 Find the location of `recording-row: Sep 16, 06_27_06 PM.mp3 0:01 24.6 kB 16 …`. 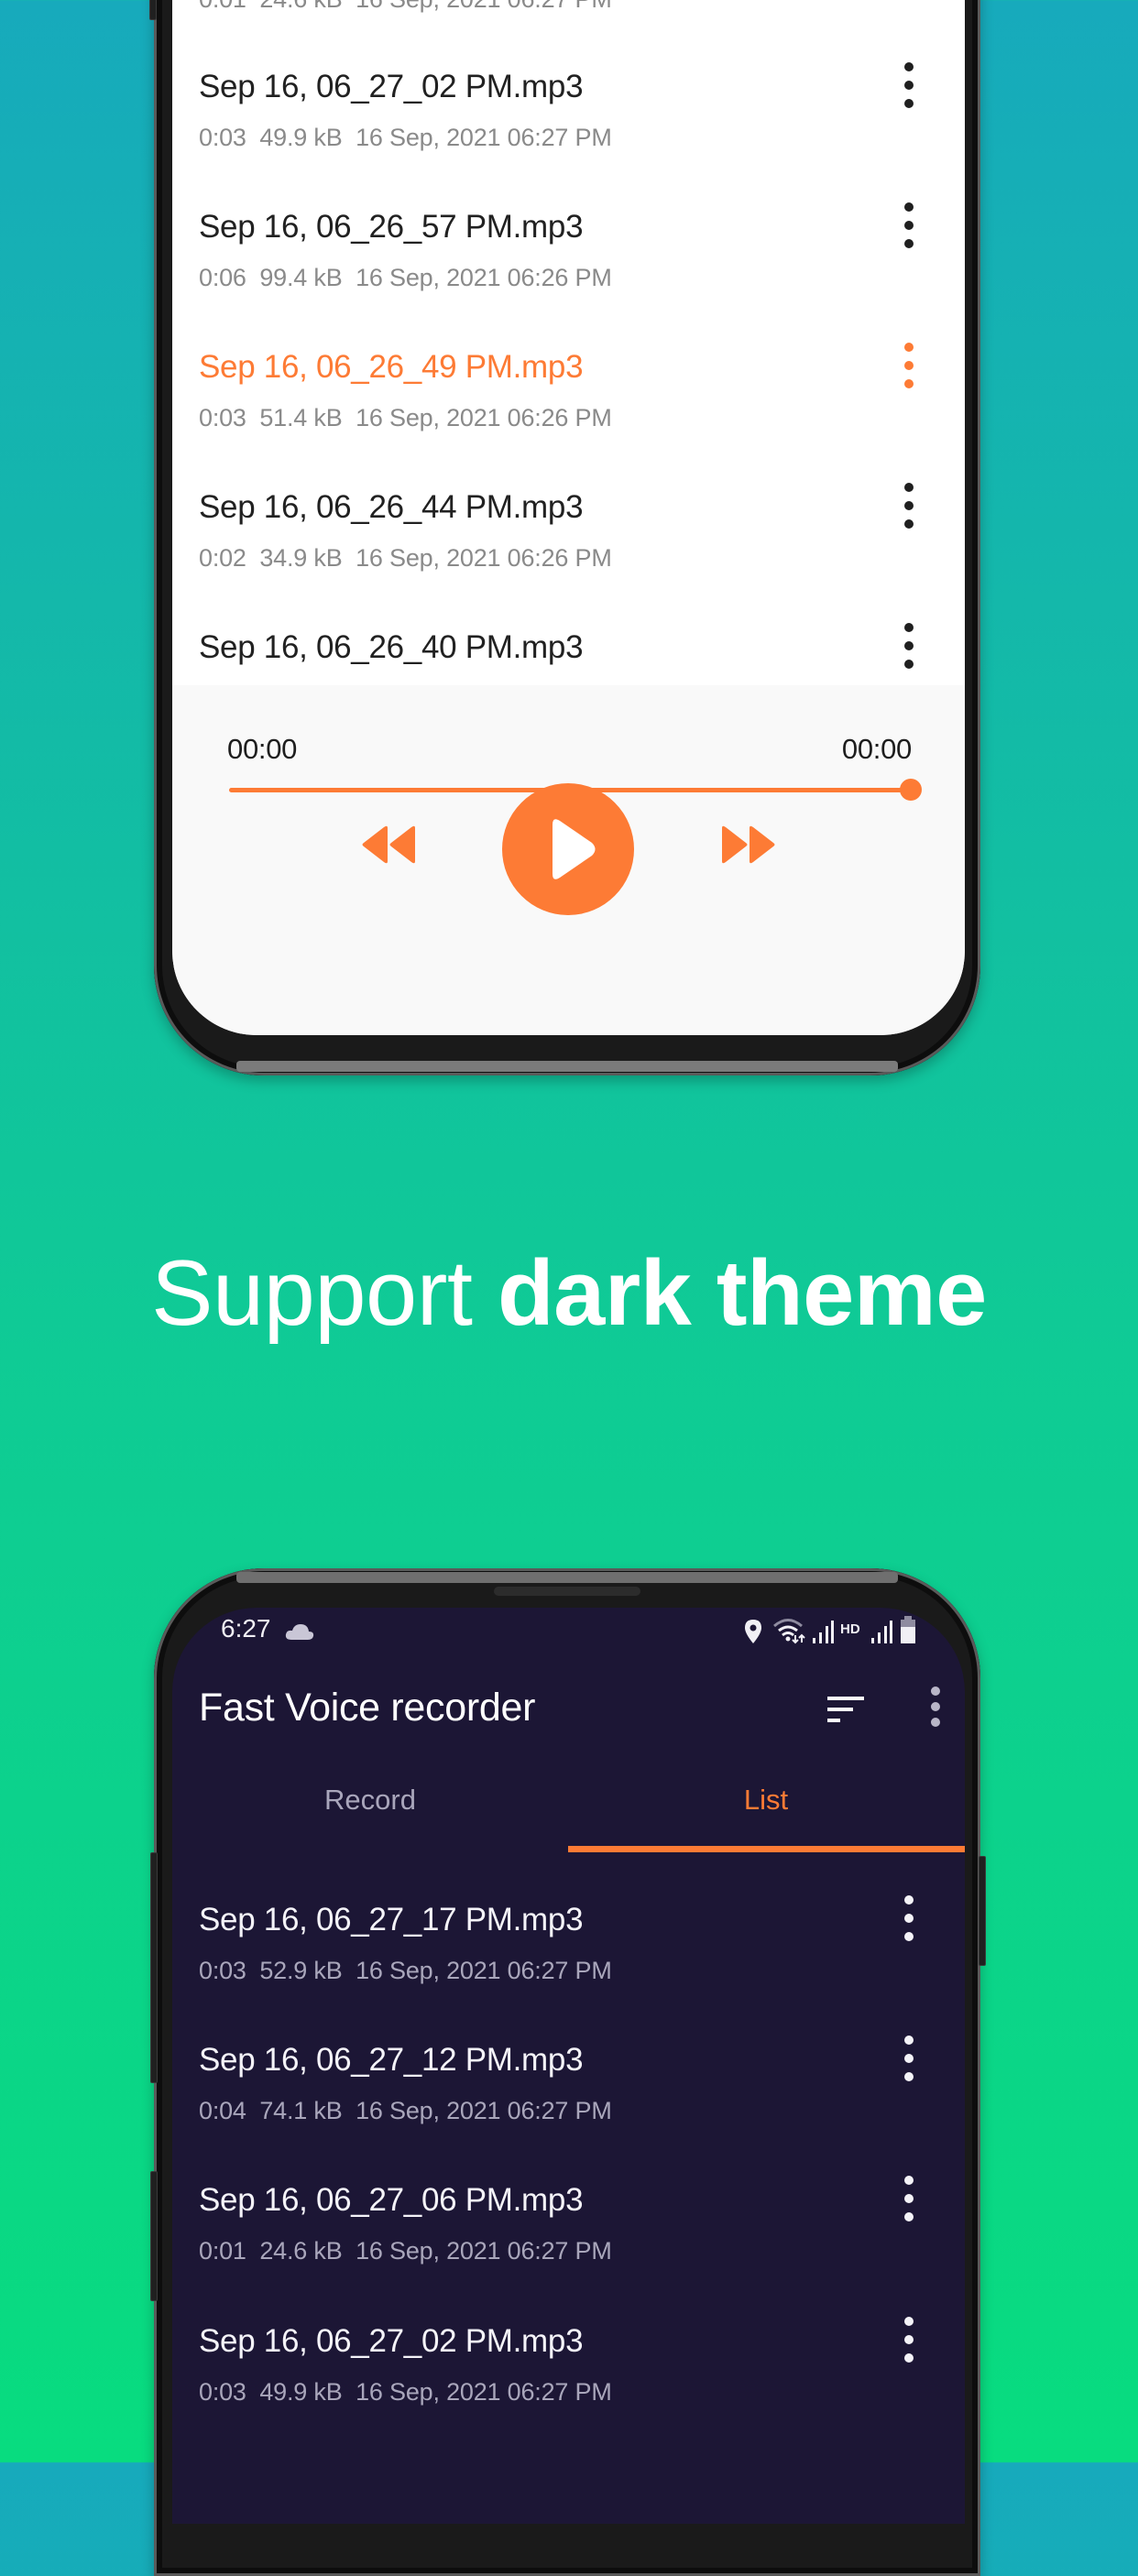

recording-row: Sep 16, 06_27_06 PM.mp3 0:01 24.6 kB 16 … is located at coordinates (568, 2249).